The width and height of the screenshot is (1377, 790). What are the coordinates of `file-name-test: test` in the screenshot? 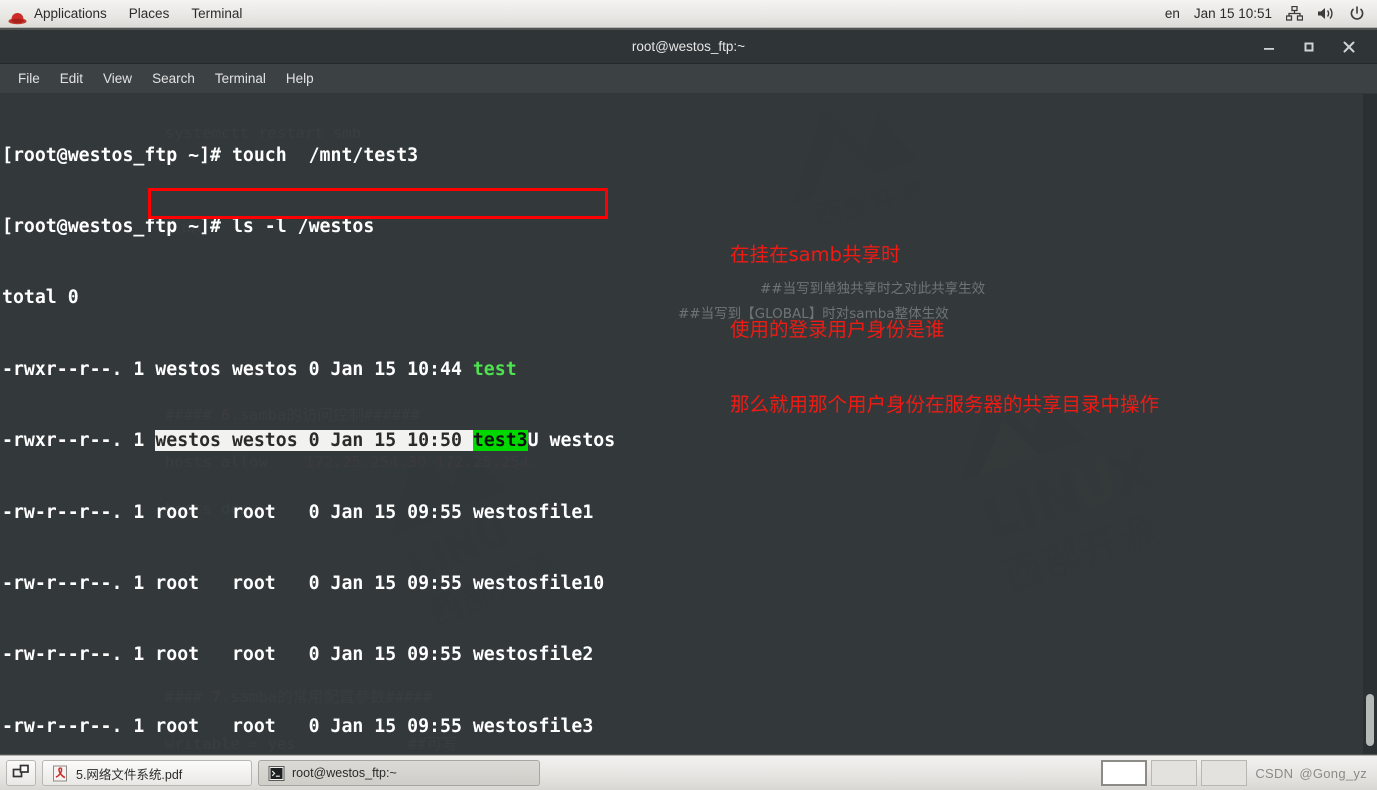 It's located at (494, 369).